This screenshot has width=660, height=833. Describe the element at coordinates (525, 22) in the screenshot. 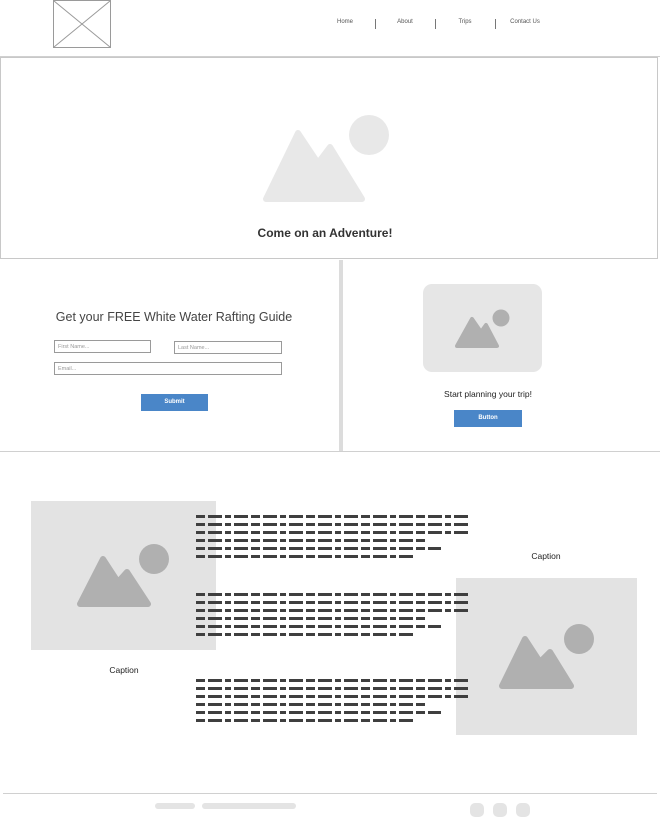

I see `nav-contact: Contact Us` at that location.